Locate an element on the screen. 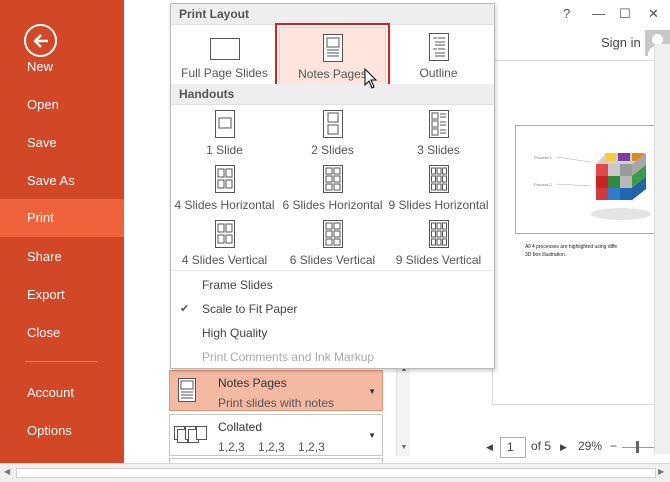  print-layout-header: Print Layout is located at coordinates (332, 14).